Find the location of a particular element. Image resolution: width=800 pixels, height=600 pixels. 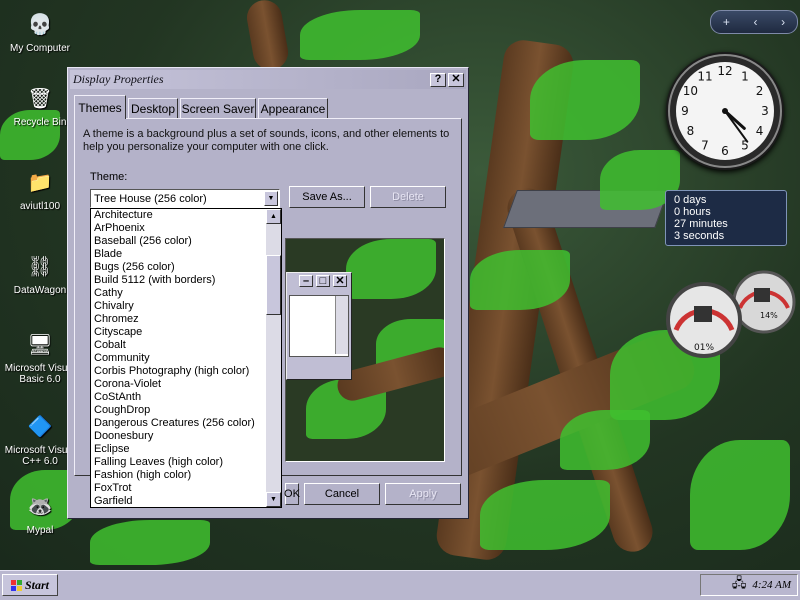

theme-option: Community is located at coordinates (186, 358).